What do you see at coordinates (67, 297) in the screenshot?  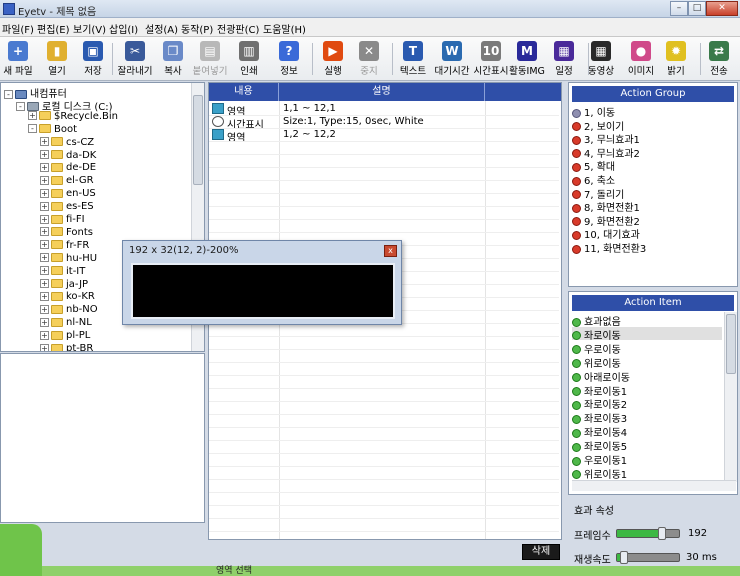 I see `tree-item: + ko-KR` at bounding box center [67, 297].